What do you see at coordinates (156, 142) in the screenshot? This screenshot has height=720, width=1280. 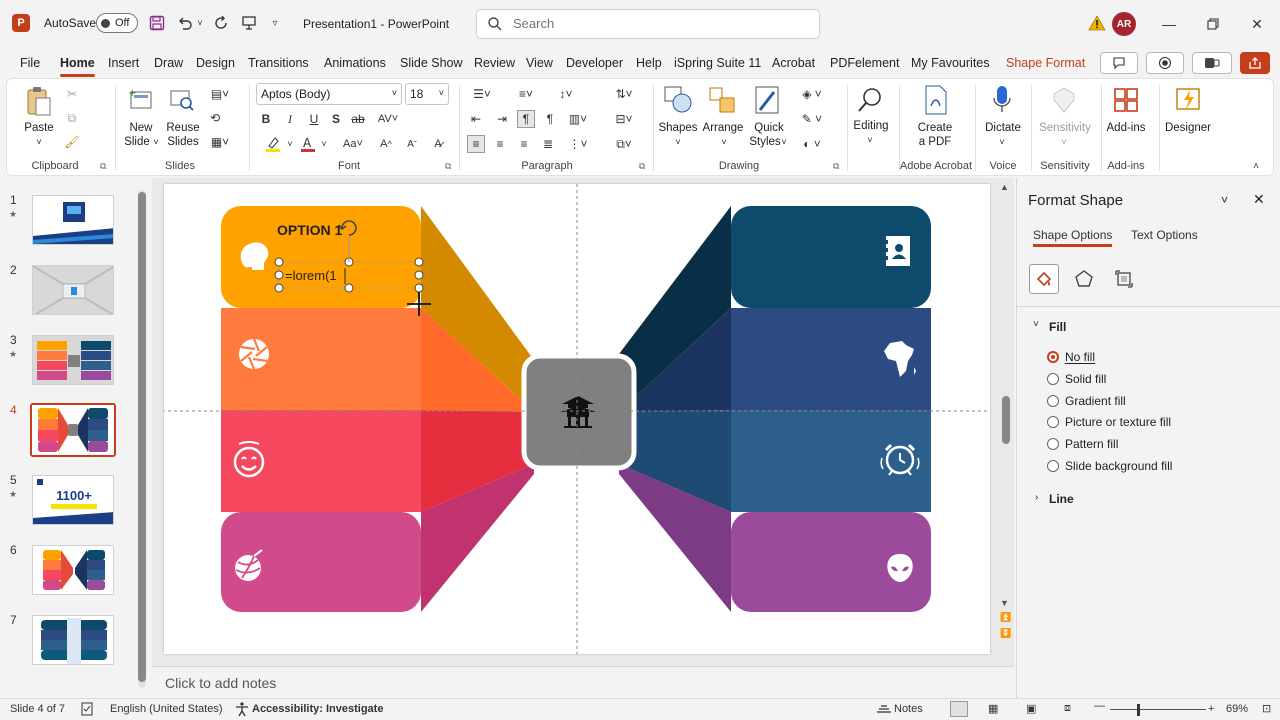 I see `new-slide-dropdown-icon: ˅` at bounding box center [156, 142].